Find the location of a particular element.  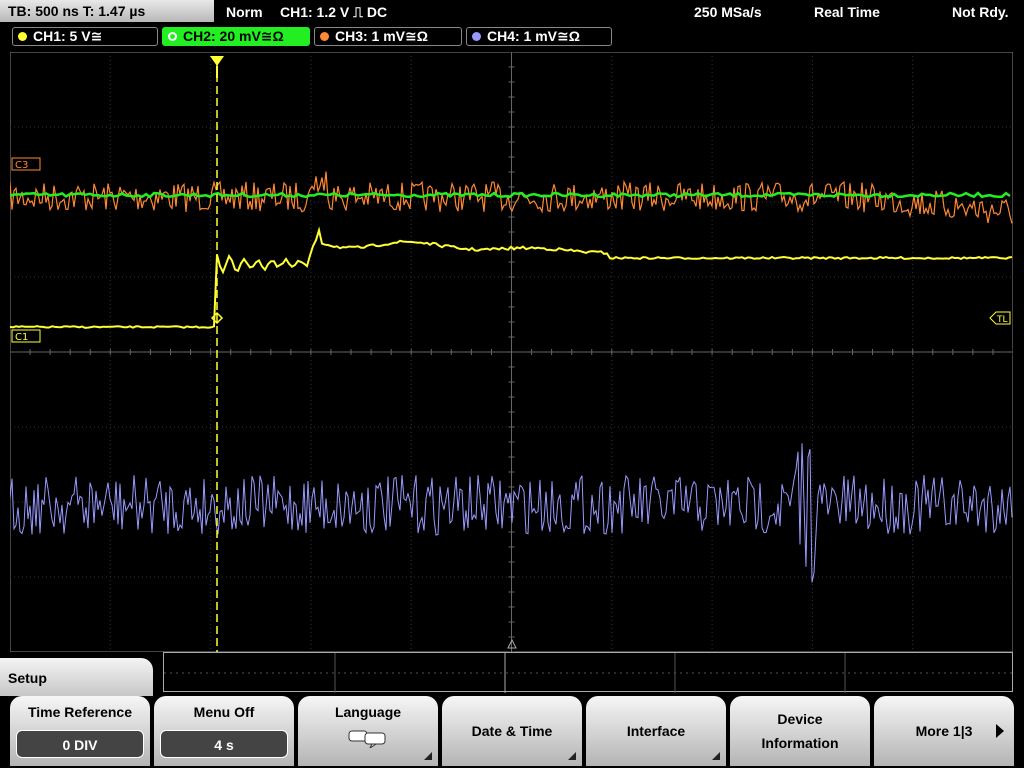

time-reference-softkey: Time Reference 0 DIV is located at coordinates (80, 731).